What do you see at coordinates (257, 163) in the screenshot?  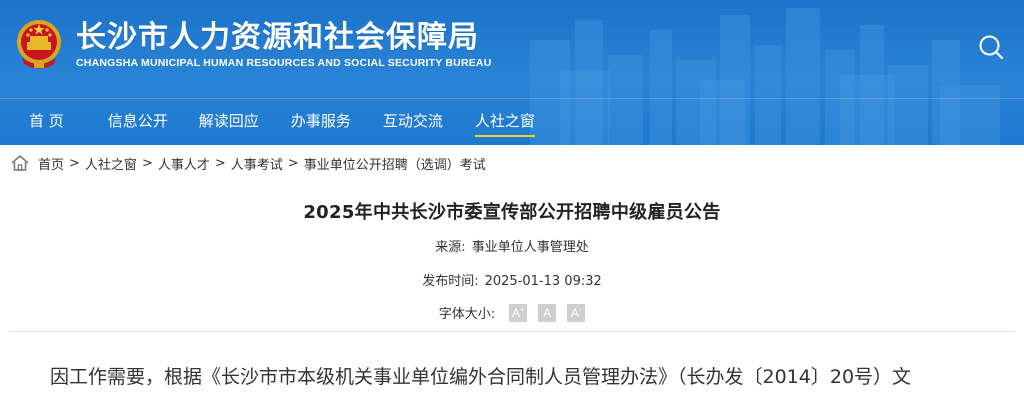 I see `breadcrumb-exams: 人事考试` at bounding box center [257, 163].